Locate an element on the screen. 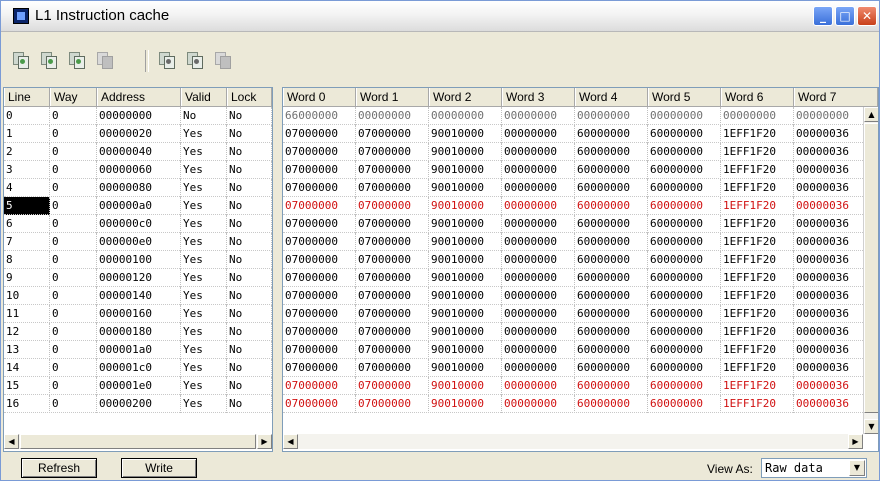  column-header-address: Address is located at coordinates (139, 97).